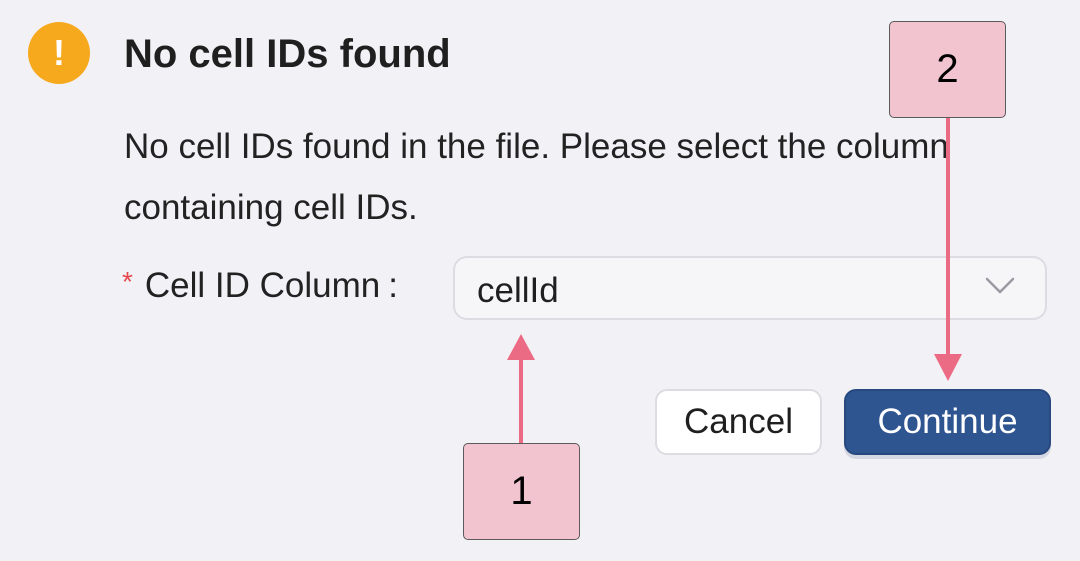  Describe the element at coordinates (521, 491) in the screenshot. I see `annotation-callout-1: 1` at that location.